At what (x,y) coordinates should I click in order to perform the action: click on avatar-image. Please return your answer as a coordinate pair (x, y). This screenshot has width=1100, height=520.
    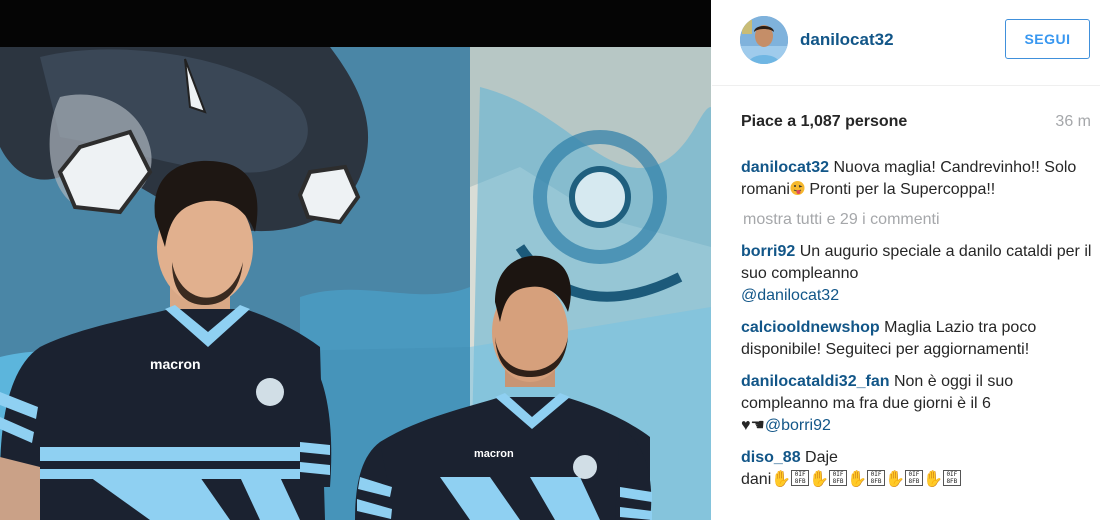
    Looking at the image, I should click on (764, 40).